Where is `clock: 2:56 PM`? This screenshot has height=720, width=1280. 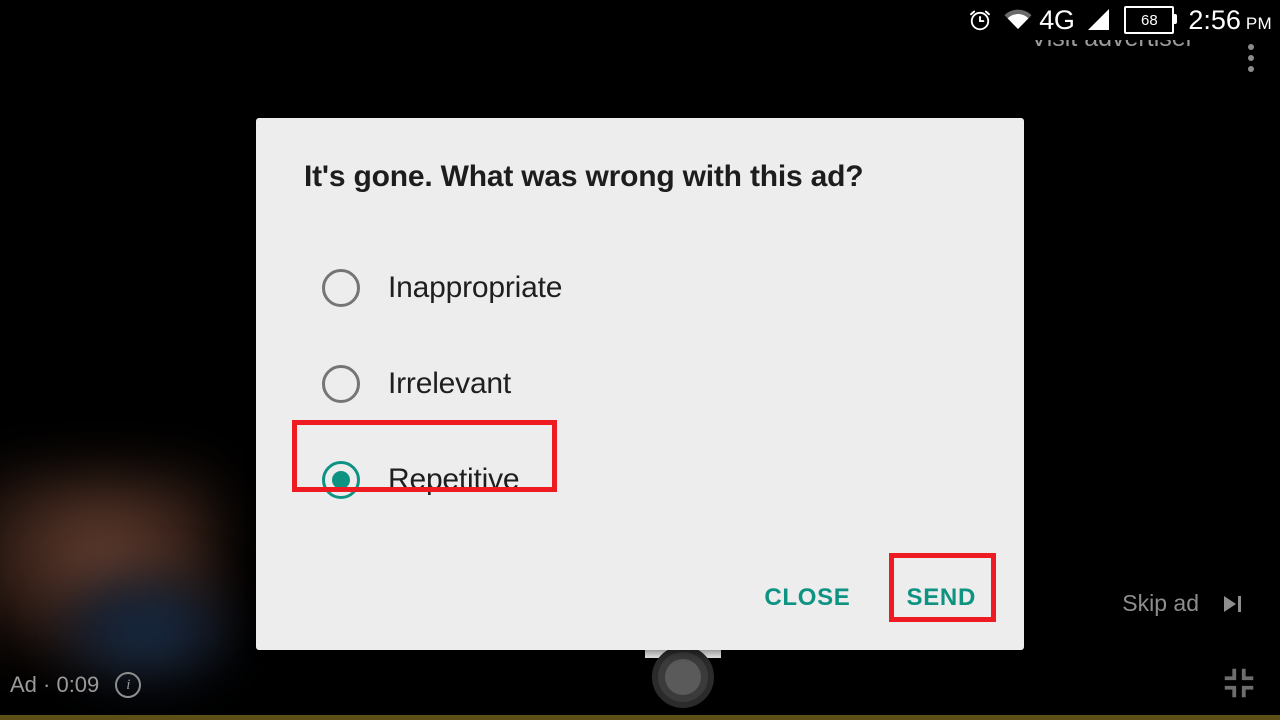 clock: 2:56 PM is located at coordinates (1230, 19).